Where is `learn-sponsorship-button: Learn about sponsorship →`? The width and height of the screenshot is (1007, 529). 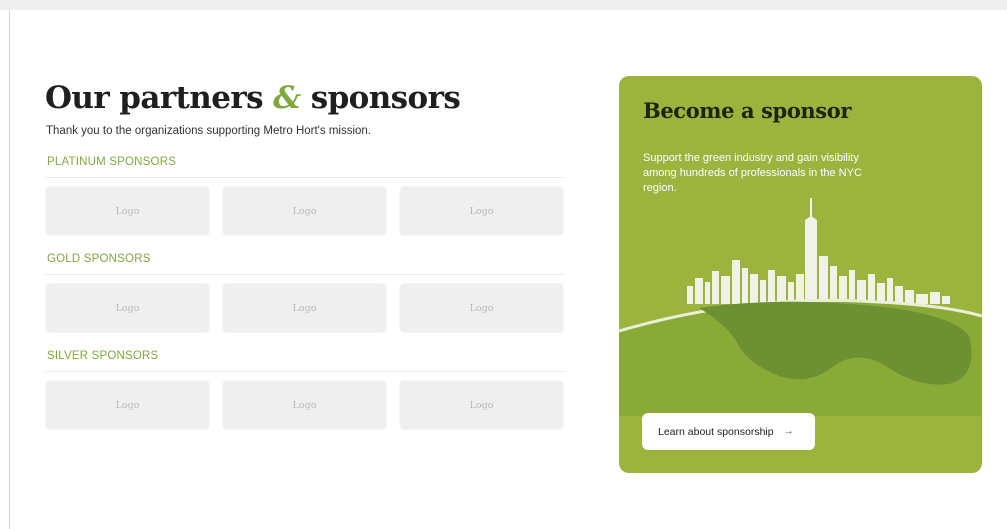
learn-sponsorship-button: Learn about sponsorship → is located at coordinates (728, 431).